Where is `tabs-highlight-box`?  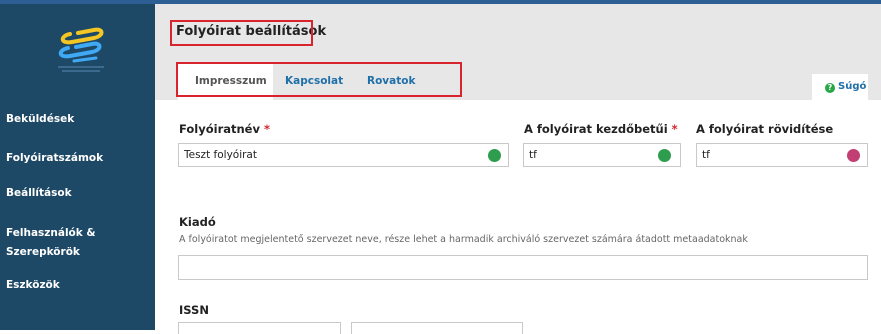
tabs-highlight-box is located at coordinates (319, 79).